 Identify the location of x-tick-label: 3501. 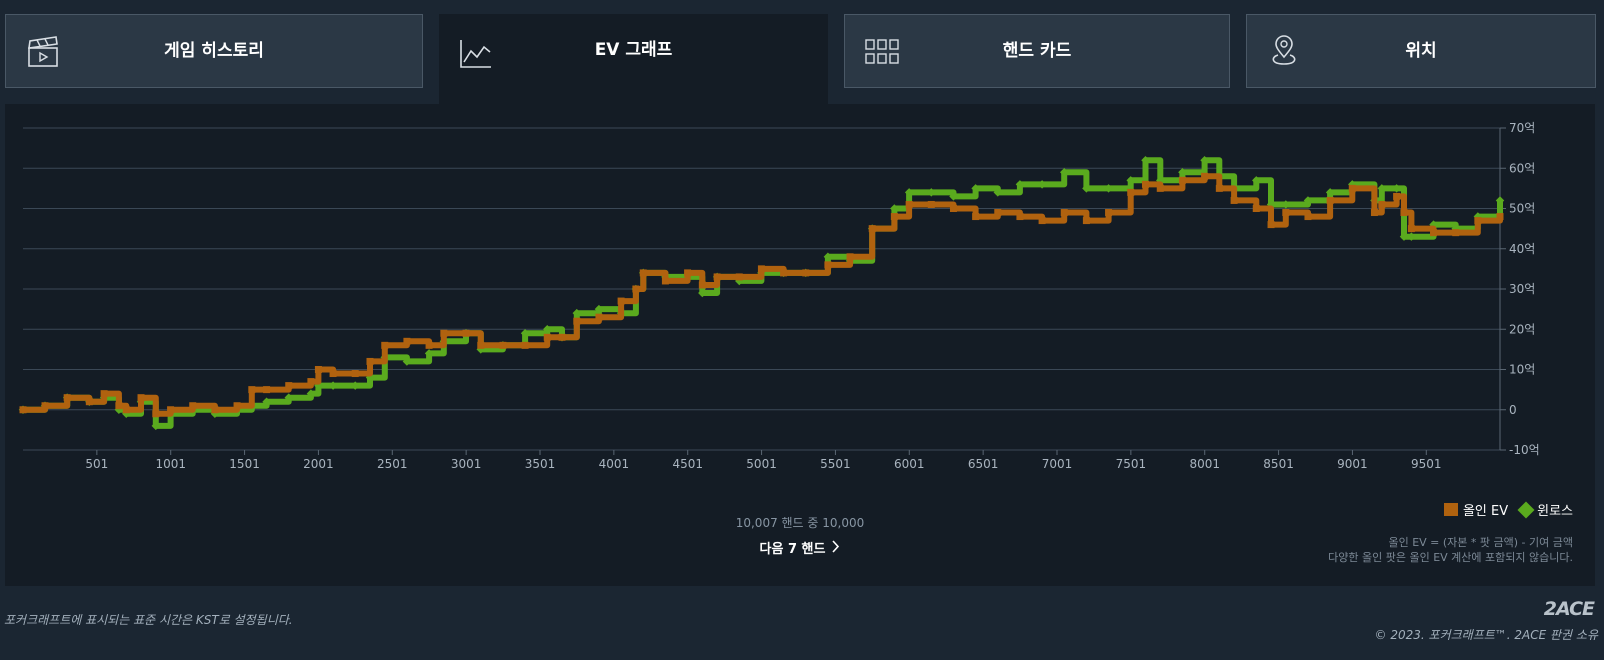
(540, 464).